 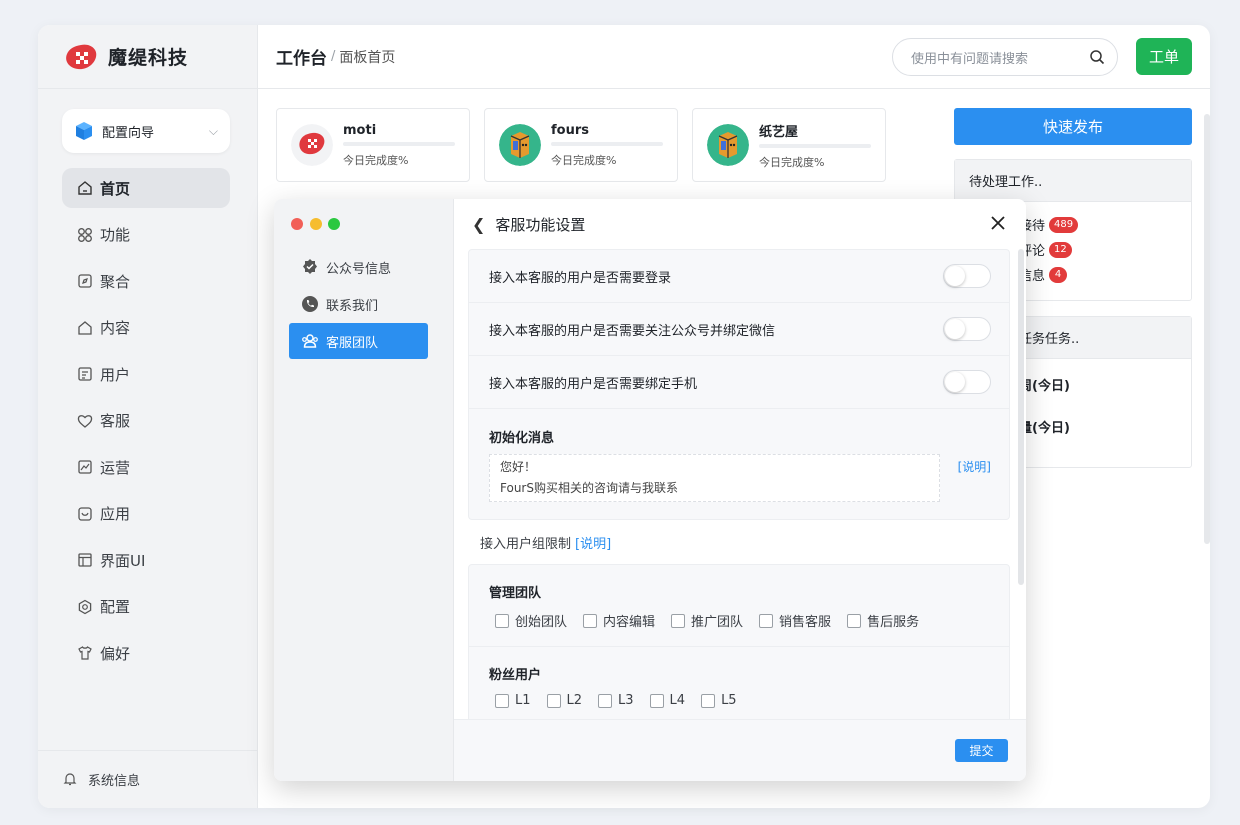 What do you see at coordinates (148, 779) in the screenshot?
I see `system-info-link: 系统信息` at bounding box center [148, 779].